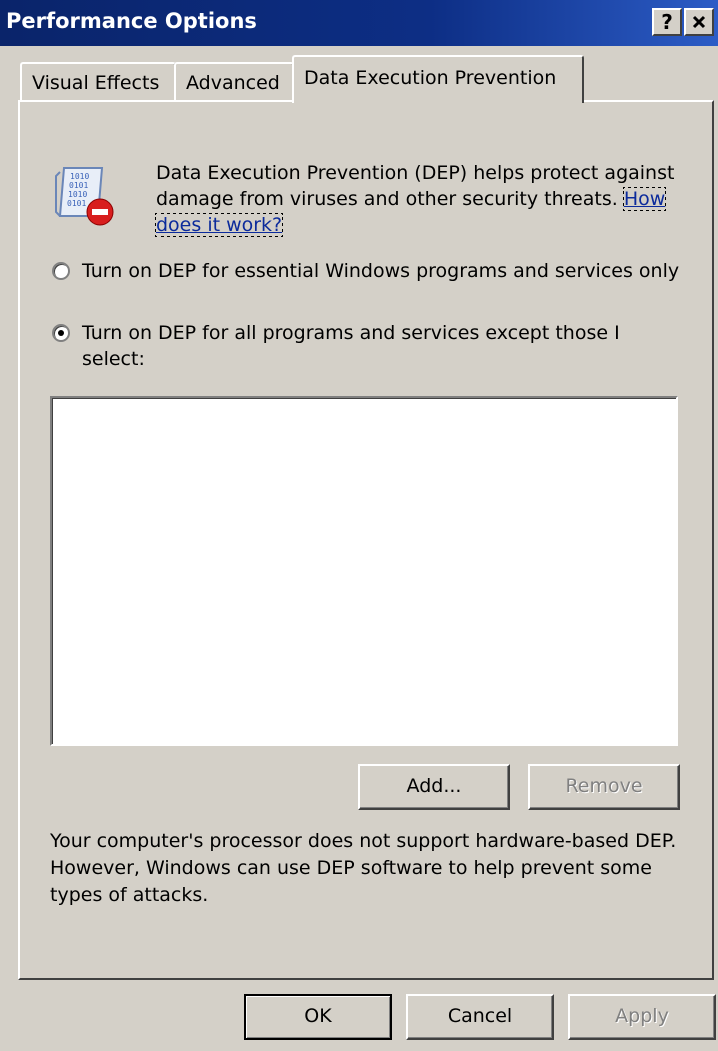 This screenshot has height=1051, width=718. Describe the element at coordinates (131, 21) in the screenshot. I see `window-title: Performance Options` at that location.